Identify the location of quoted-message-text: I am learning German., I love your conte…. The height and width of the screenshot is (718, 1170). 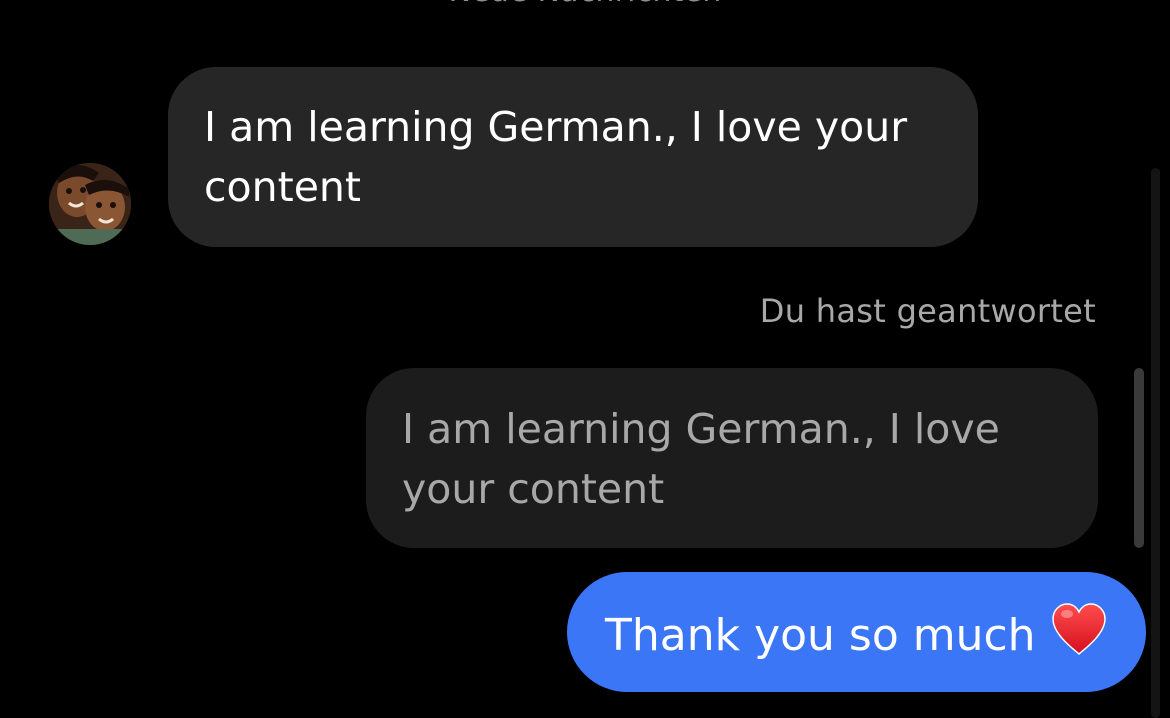
(701, 459).